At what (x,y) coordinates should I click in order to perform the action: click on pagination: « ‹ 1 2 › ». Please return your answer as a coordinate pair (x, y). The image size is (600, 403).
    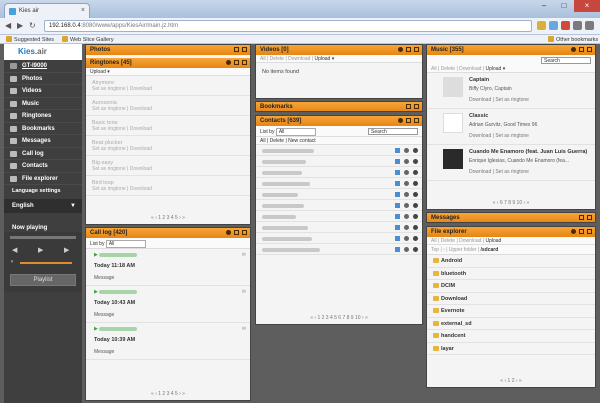
    Looking at the image, I should click on (511, 381).